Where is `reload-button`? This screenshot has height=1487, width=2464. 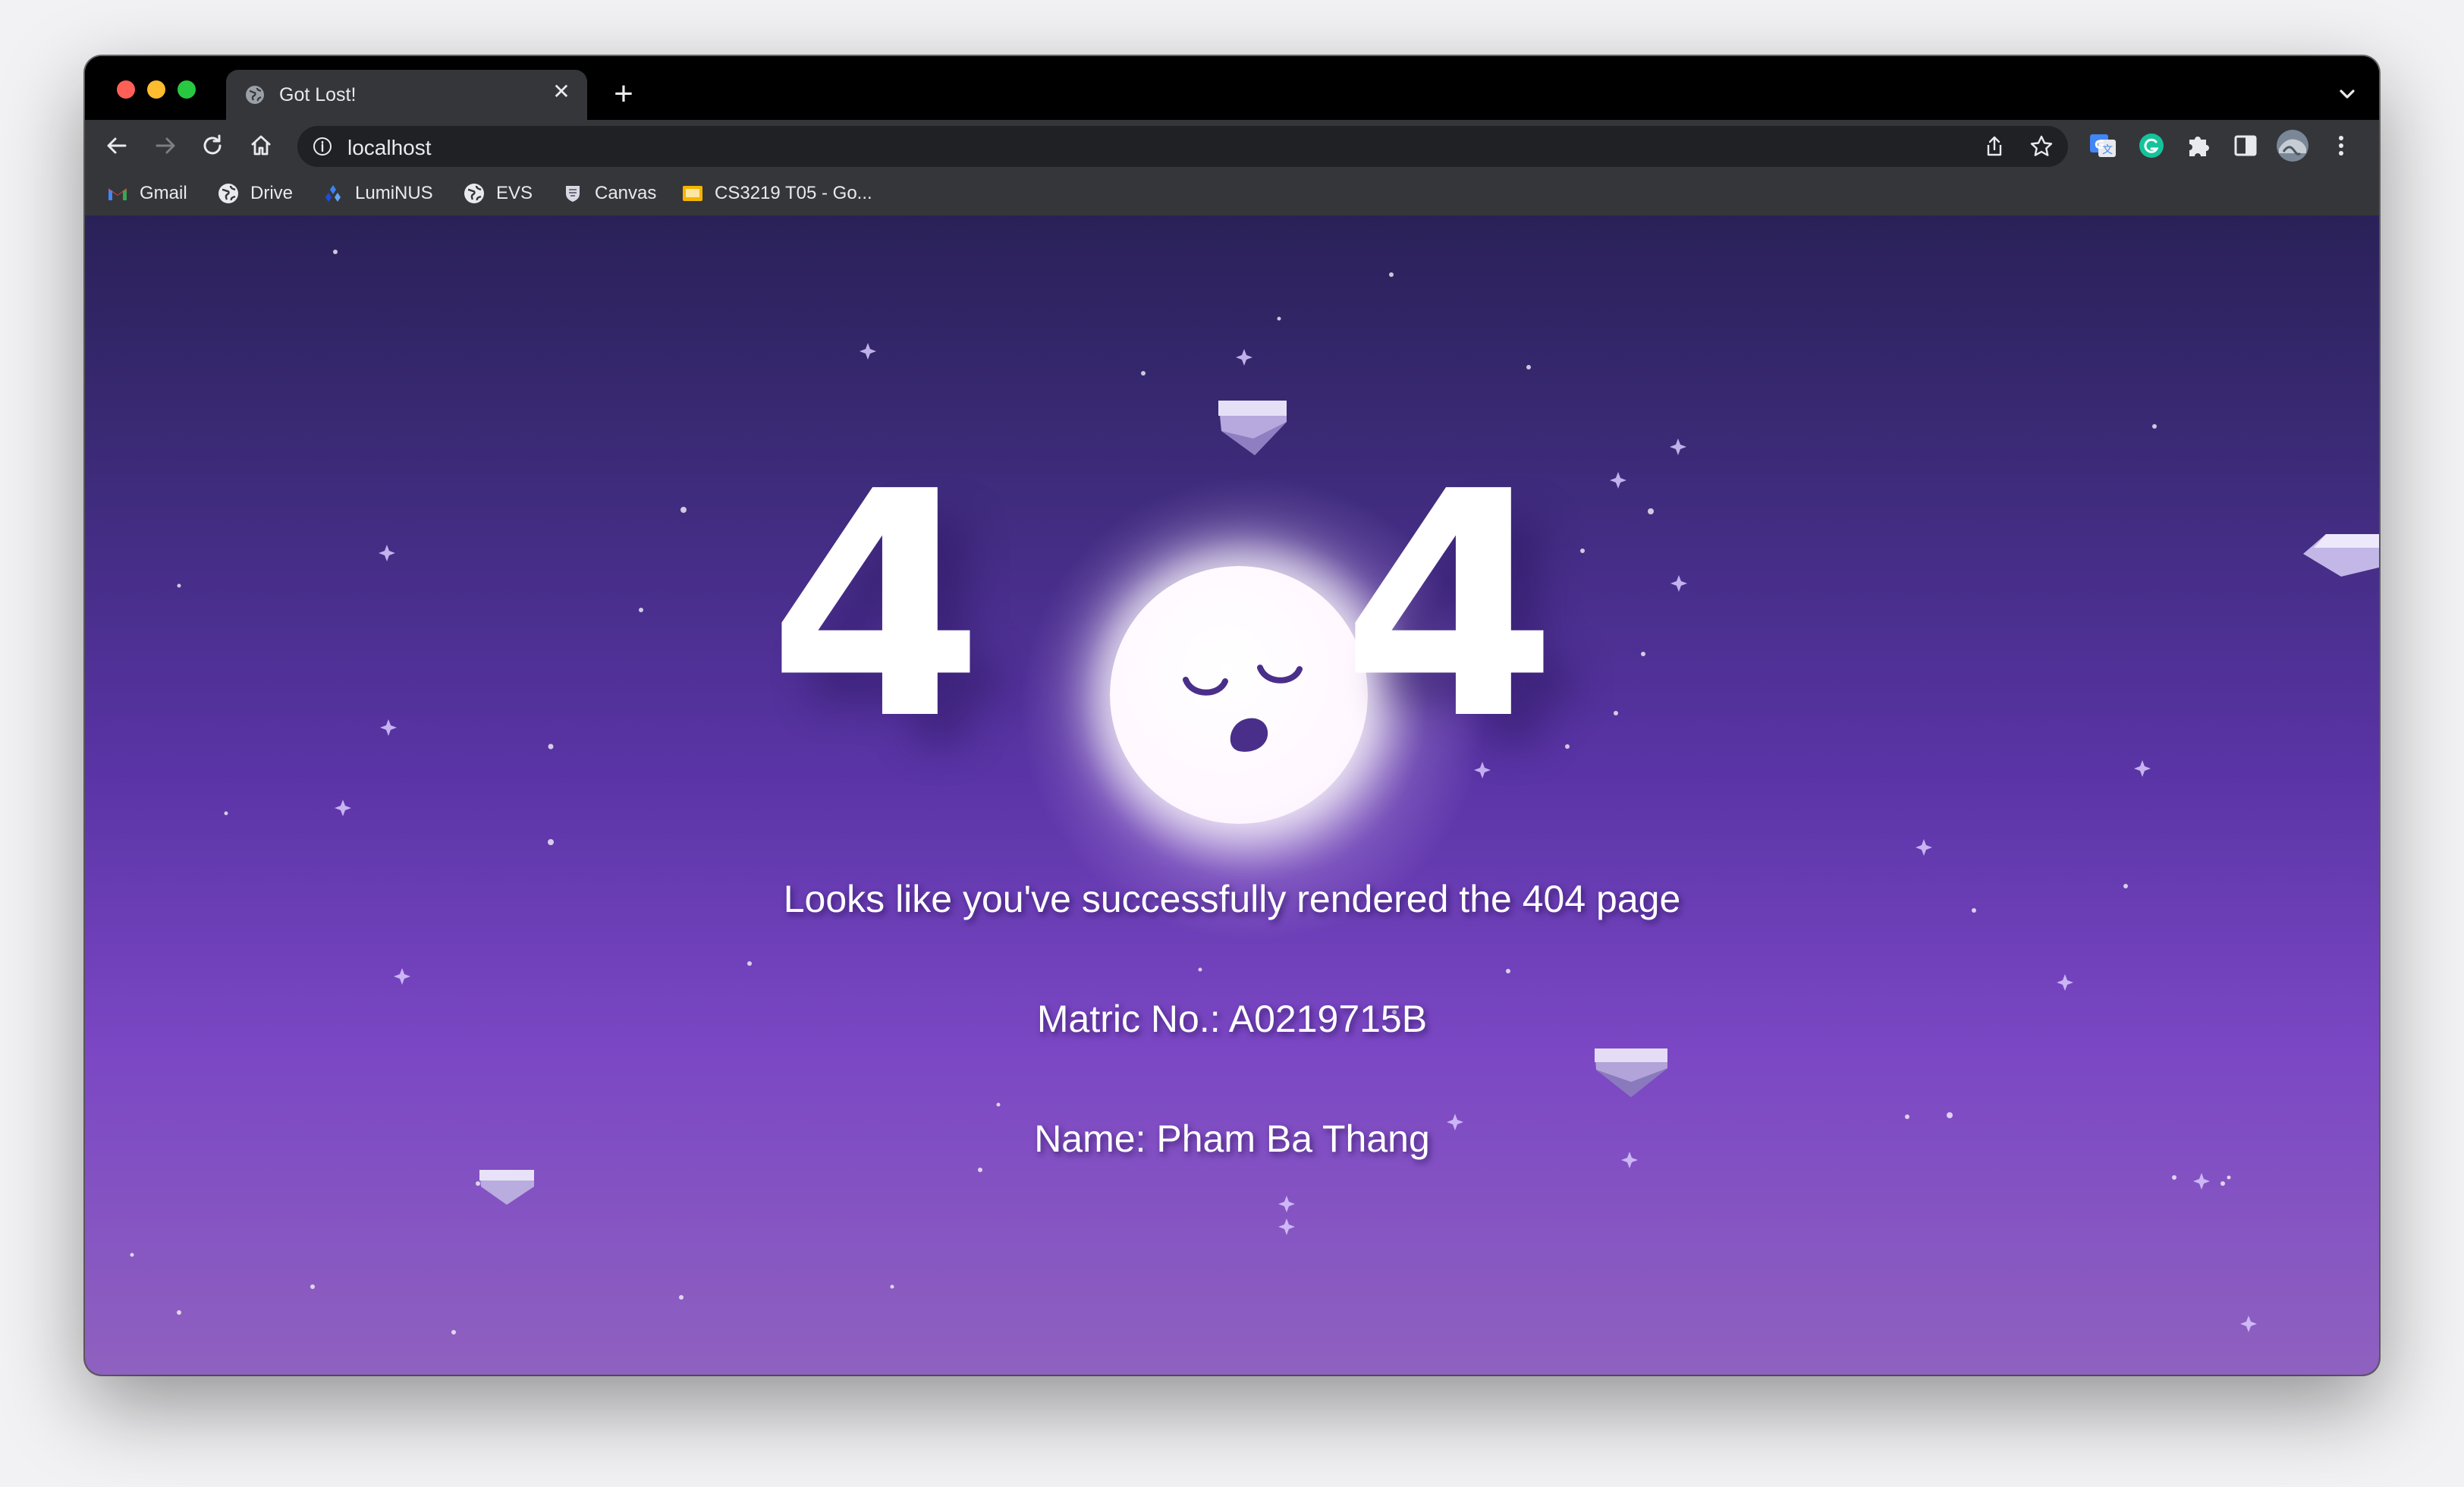 reload-button is located at coordinates (212, 145).